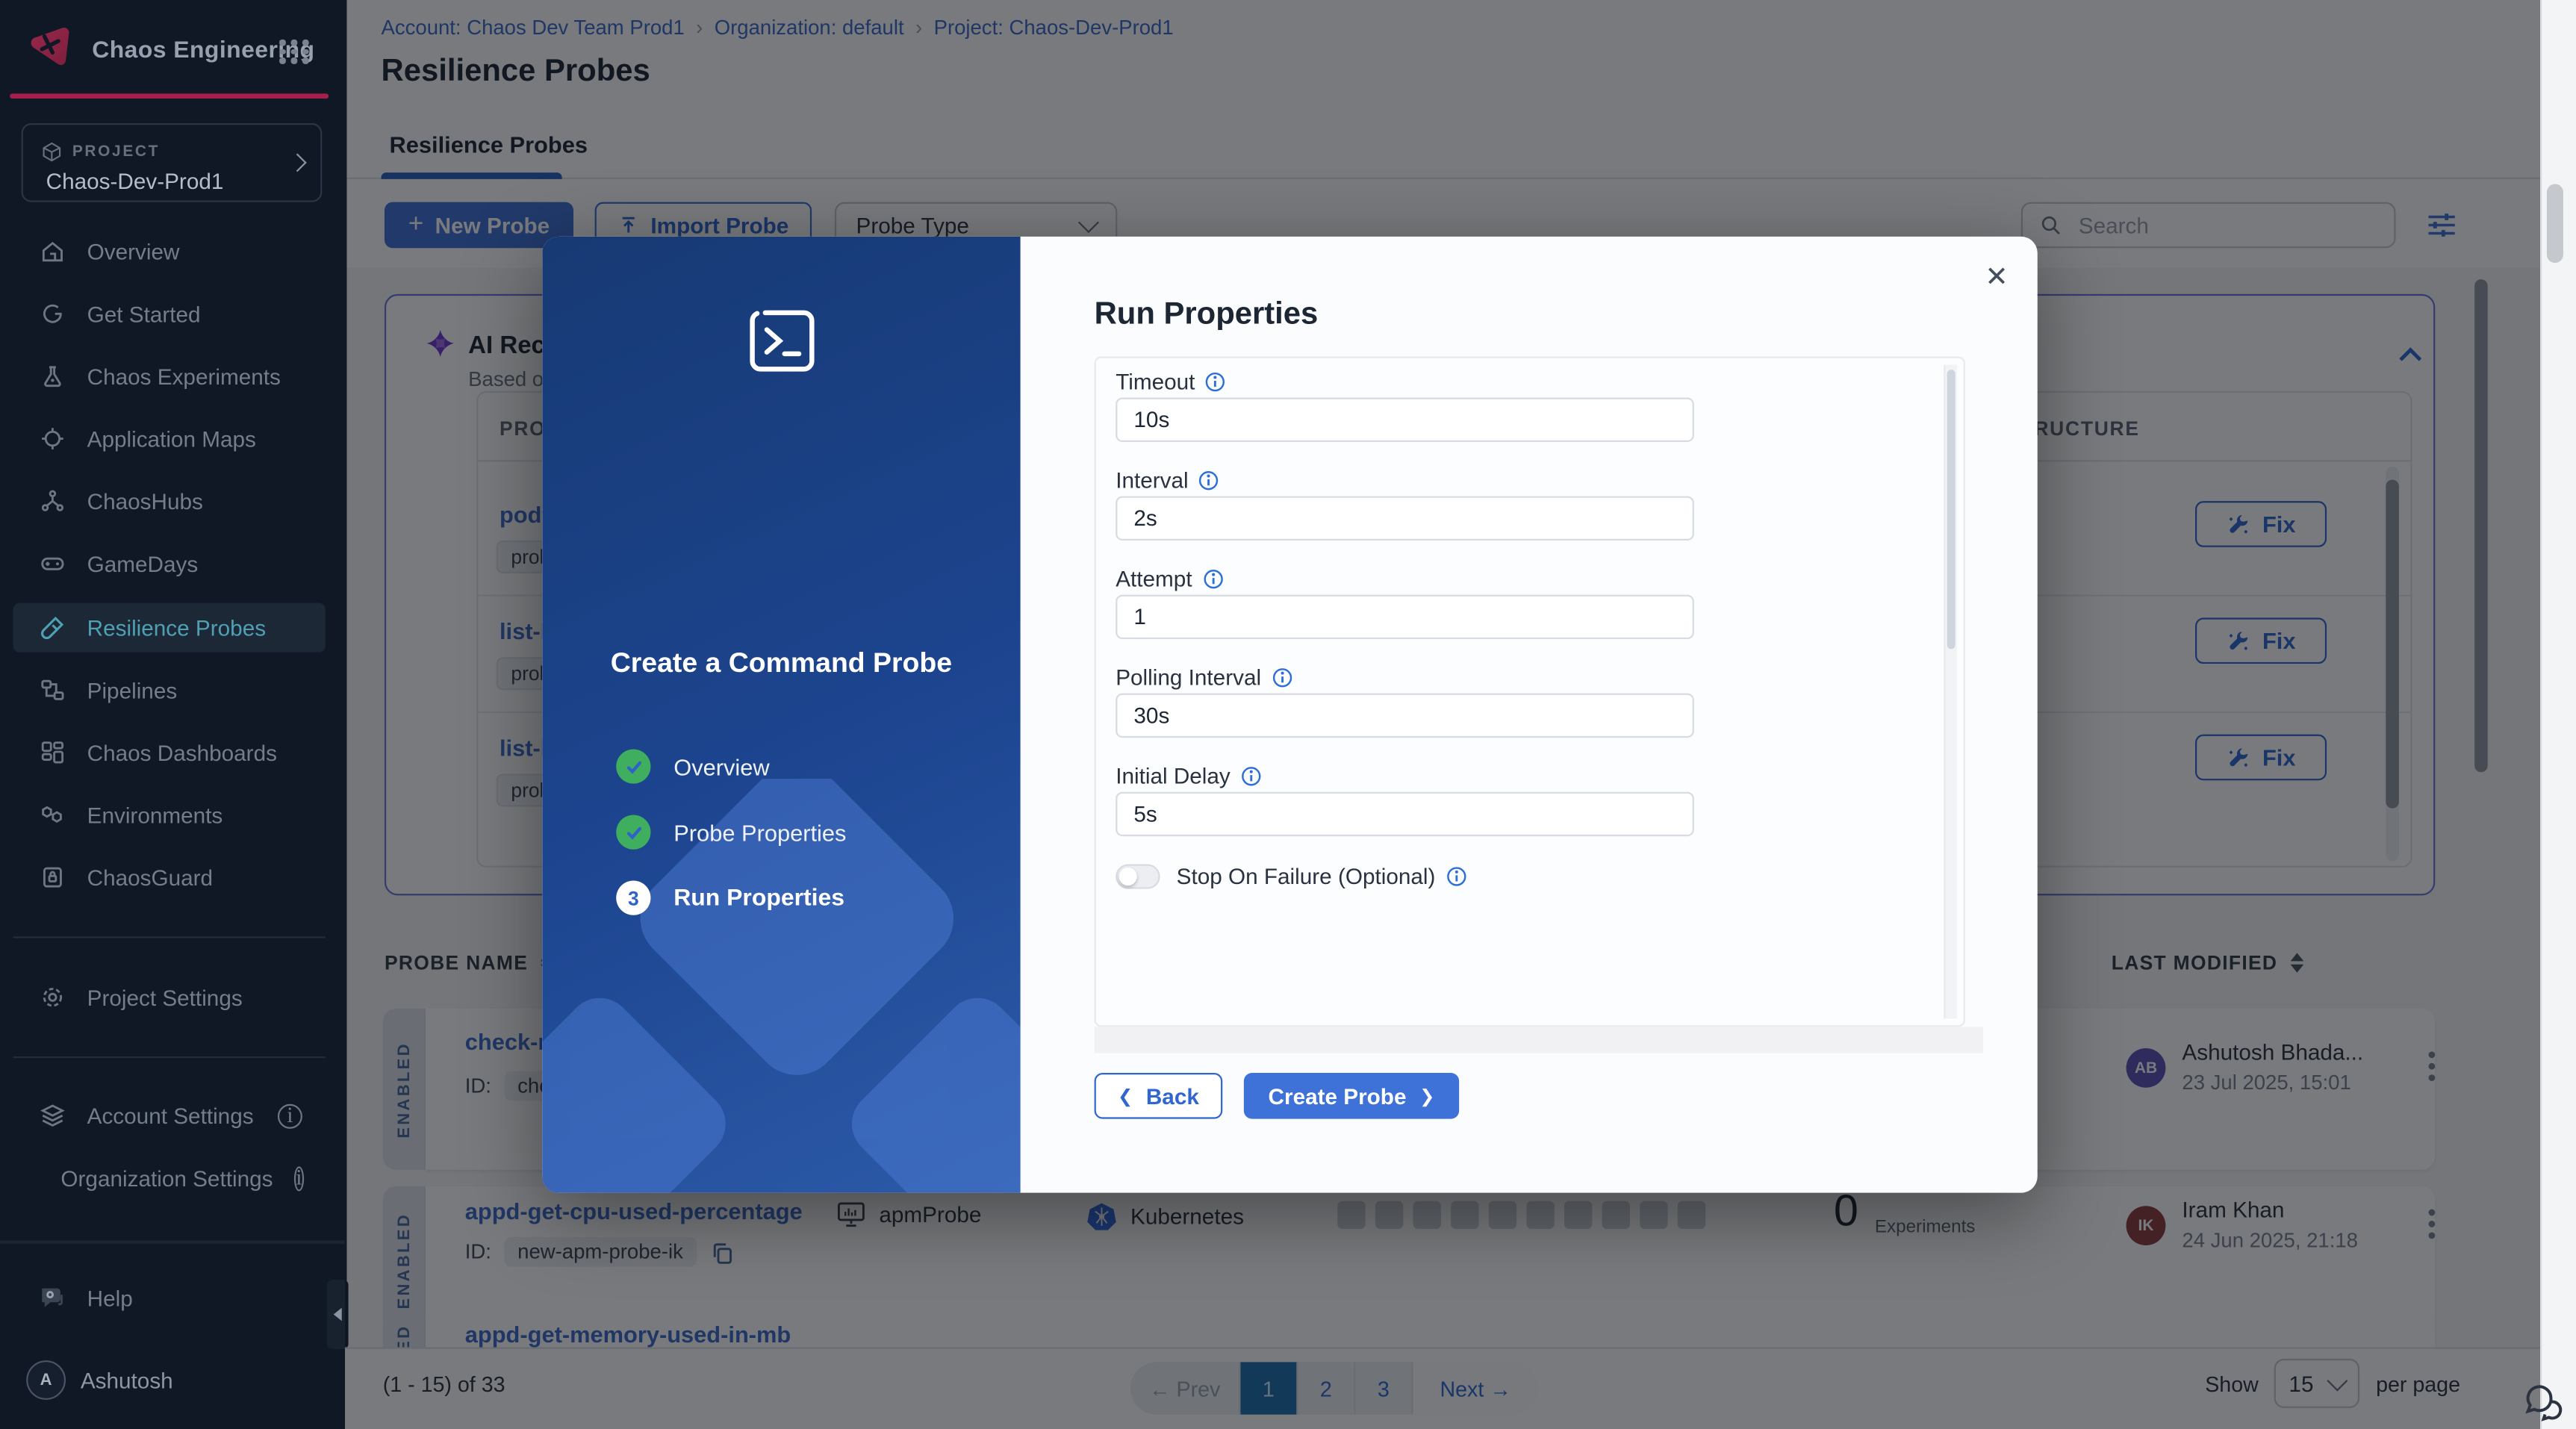 This screenshot has height=1429, width=2576. Describe the element at coordinates (169, 96) in the screenshot. I see `module-accent-line` at that location.